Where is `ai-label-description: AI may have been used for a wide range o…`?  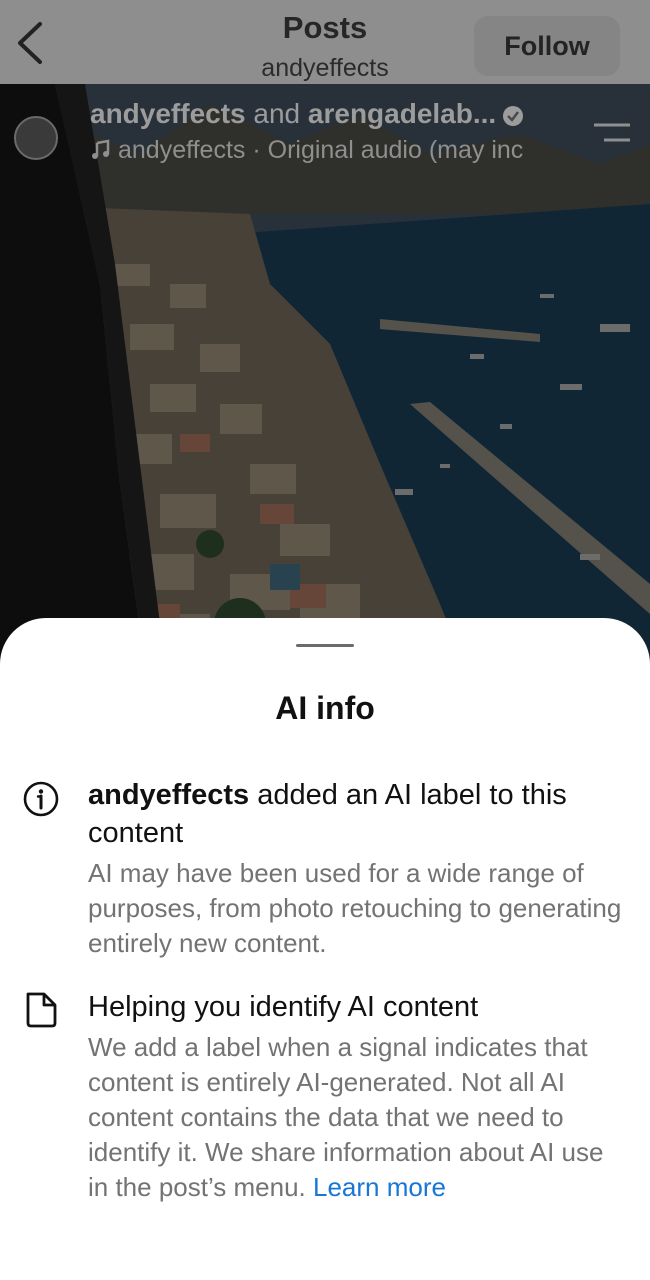
ai-label-description: AI may have been used for a wide range o… is located at coordinates (355, 908).